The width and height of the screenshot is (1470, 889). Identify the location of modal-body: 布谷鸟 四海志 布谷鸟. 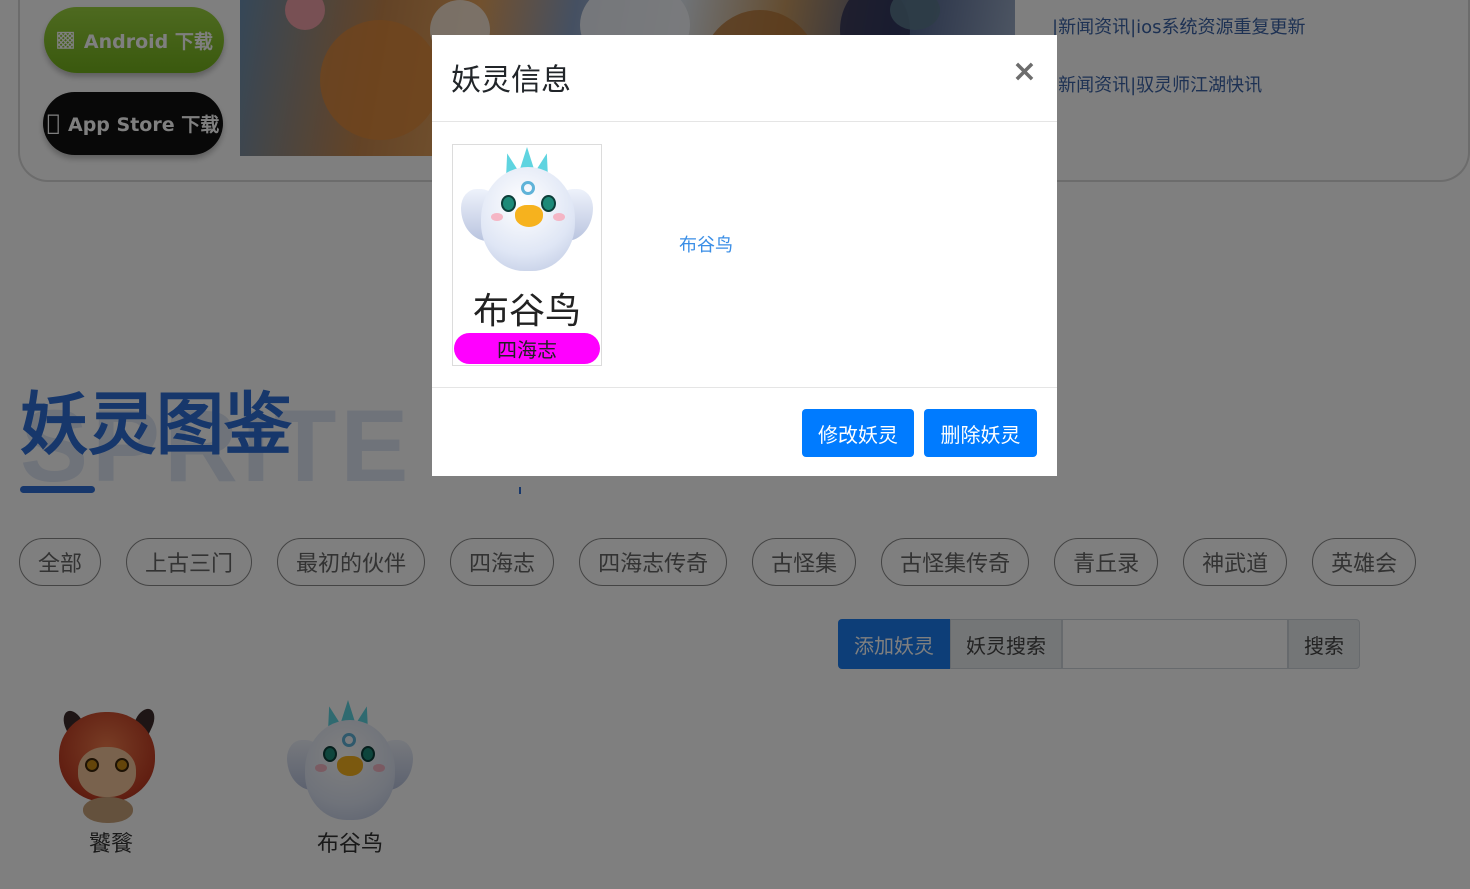
(744, 255).